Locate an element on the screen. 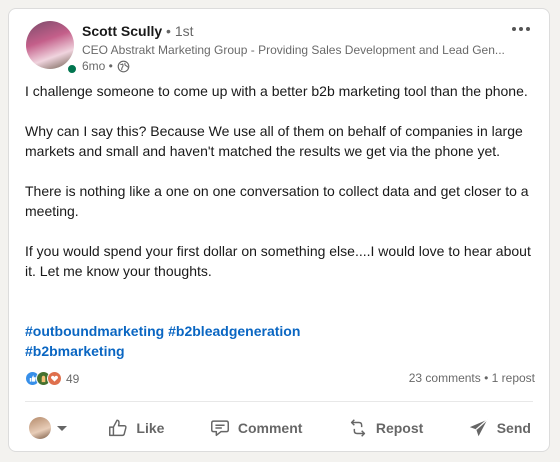 The width and height of the screenshot is (560, 462). reaction-count: 49 is located at coordinates (73, 378).